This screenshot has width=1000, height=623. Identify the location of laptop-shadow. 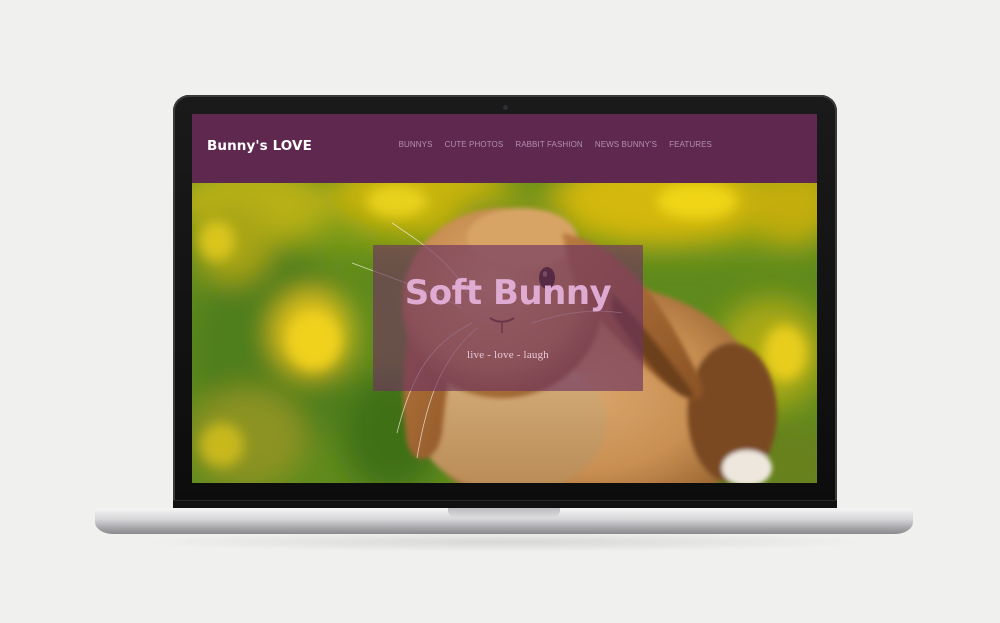
(504, 542).